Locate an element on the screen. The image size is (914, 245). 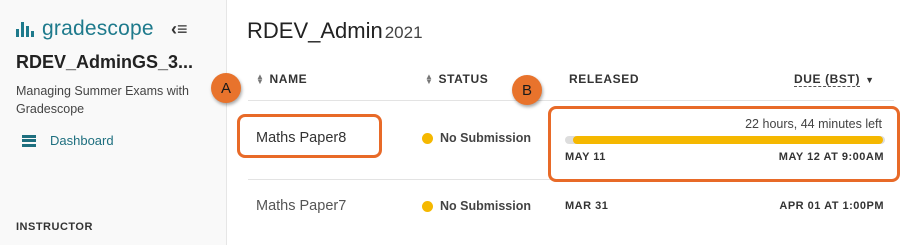
gradescope-logo: gradescope is located at coordinates (85, 29).